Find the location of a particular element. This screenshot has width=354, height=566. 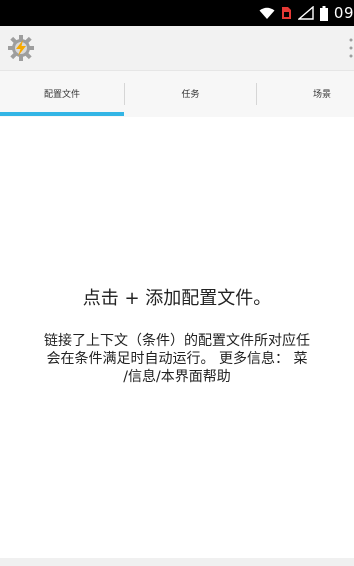

tab-tasks: 任务 is located at coordinates (190, 93).